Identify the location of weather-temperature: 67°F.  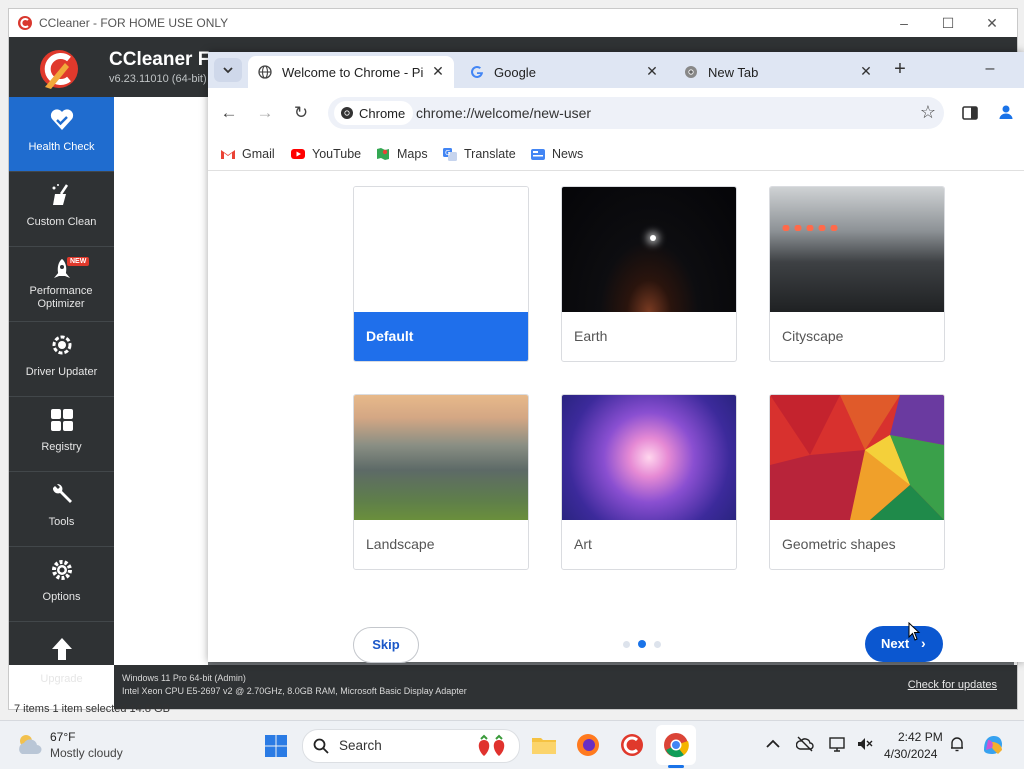
(62, 737).